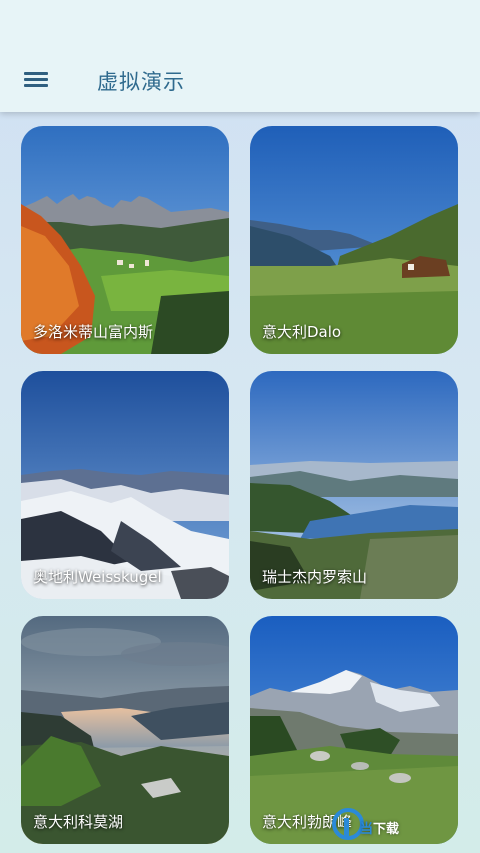 The height and width of the screenshot is (853, 480). Describe the element at coordinates (141, 82) in the screenshot. I see `page-title: 虚拟演示` at that location.